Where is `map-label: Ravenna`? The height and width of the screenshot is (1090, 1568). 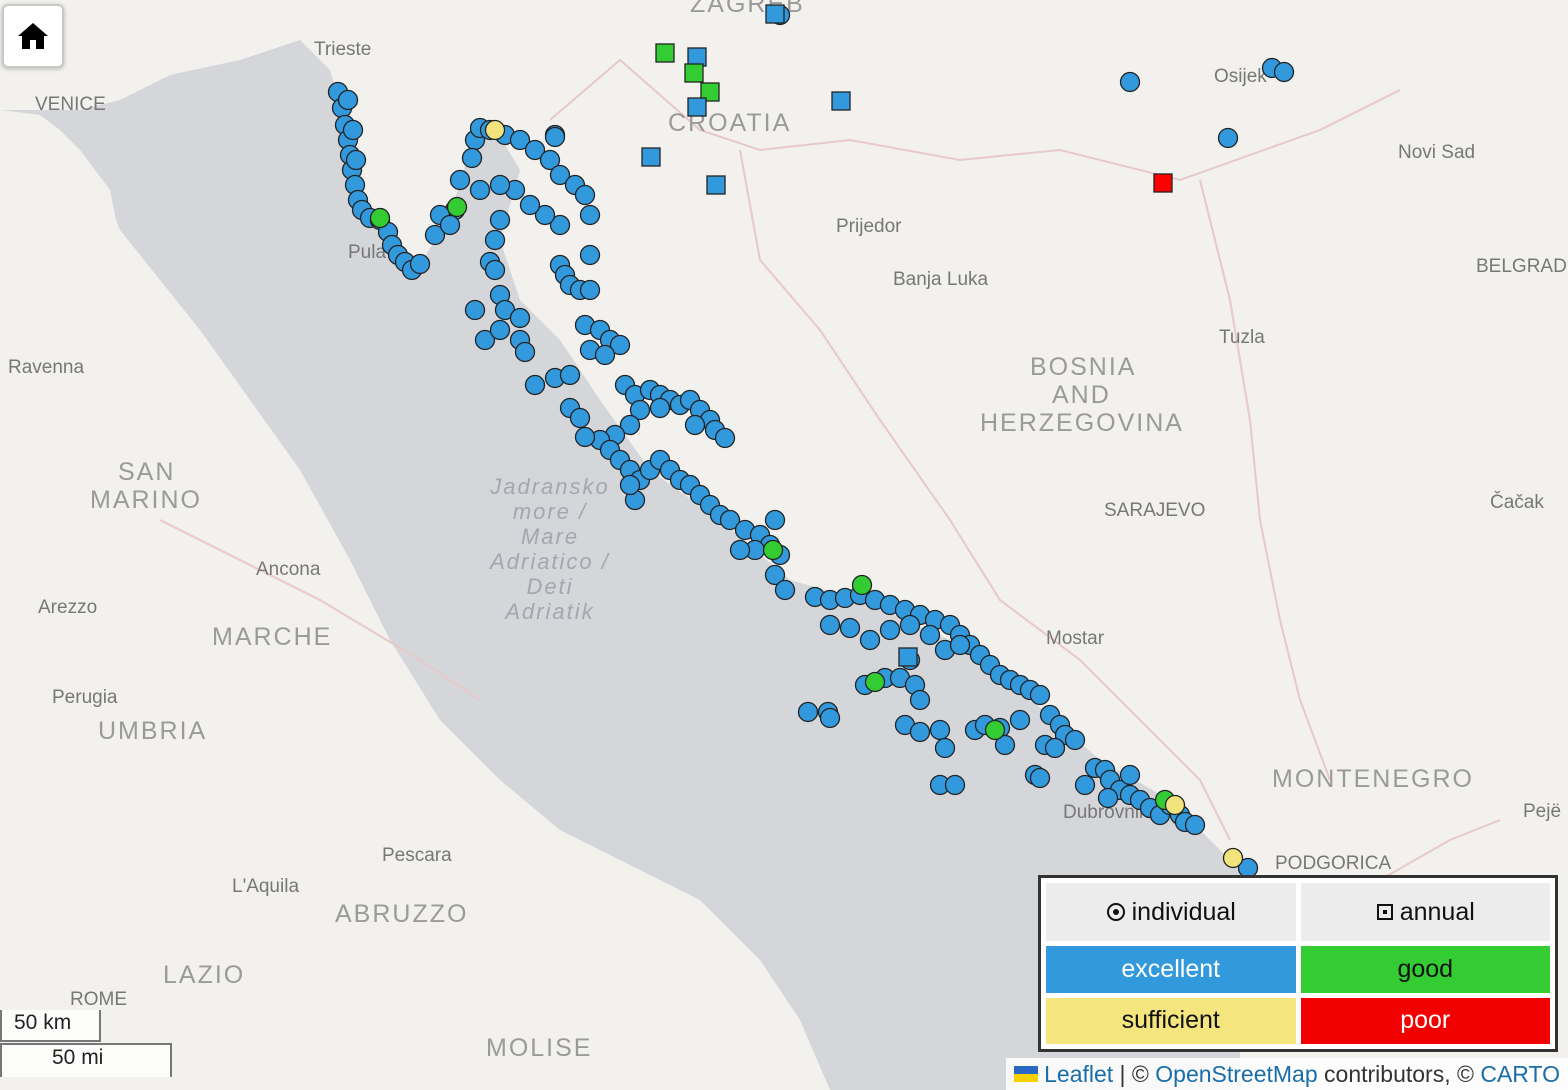 map-label: Ravenna is located at coordinates (46, 367).